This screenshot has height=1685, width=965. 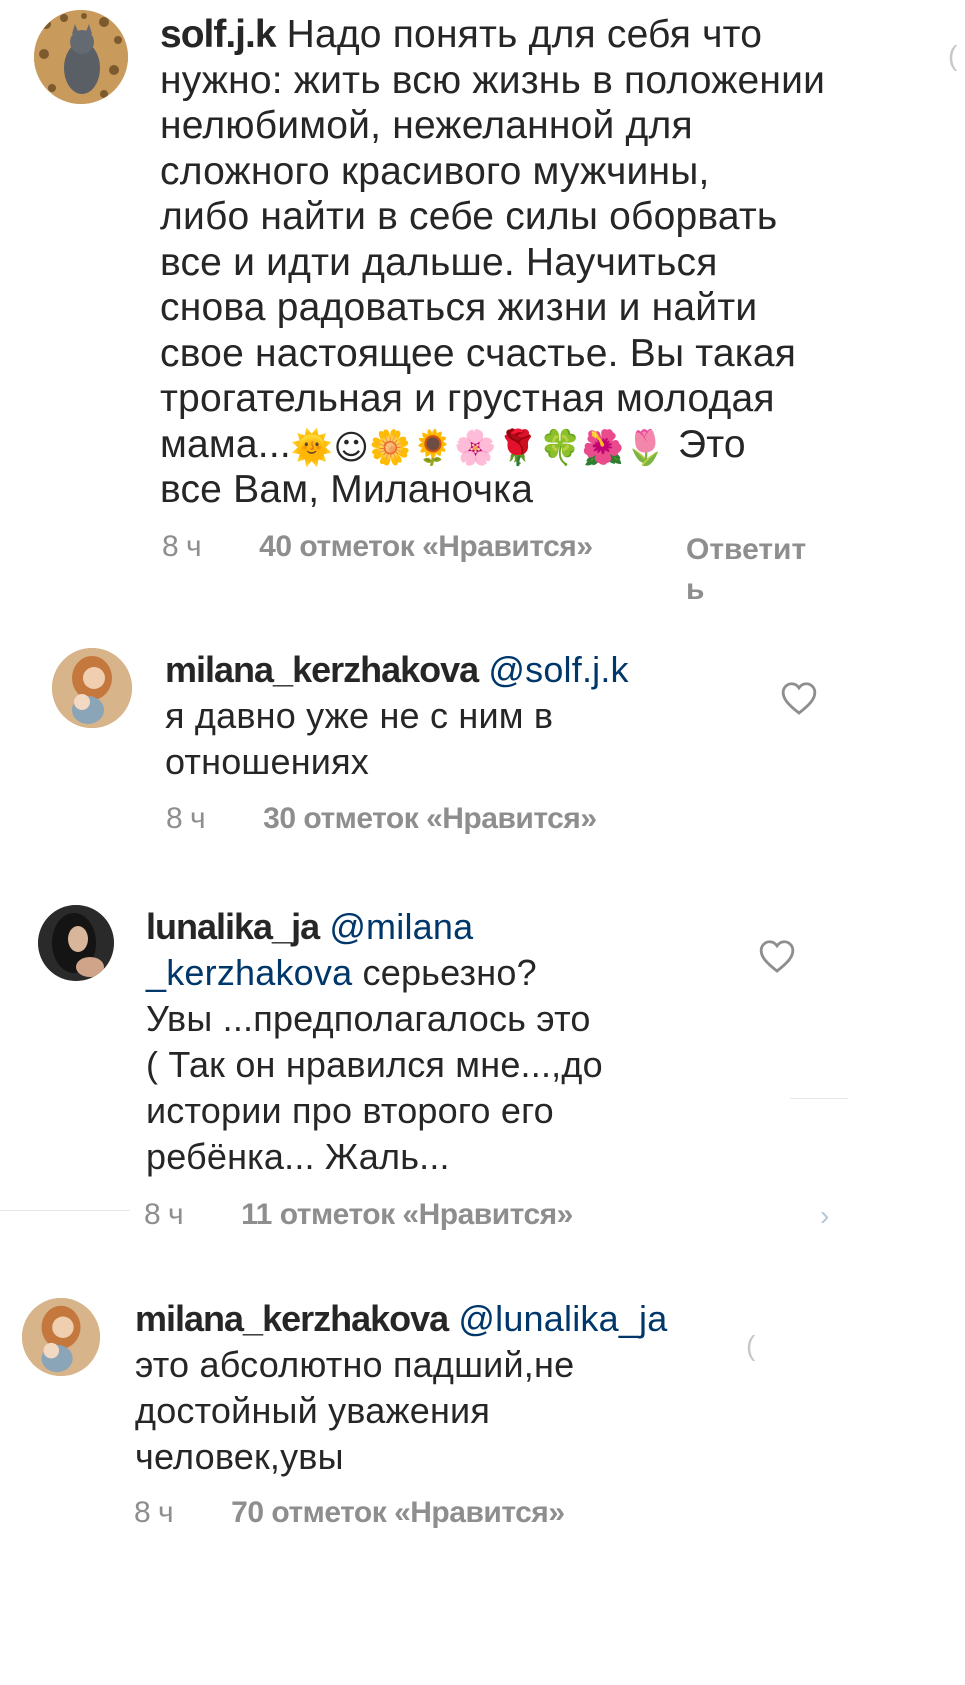 What do you see at coordinates (401, 926) in the screenshot?
I see `mention-link: @milana` at bounding box center [401, 926].